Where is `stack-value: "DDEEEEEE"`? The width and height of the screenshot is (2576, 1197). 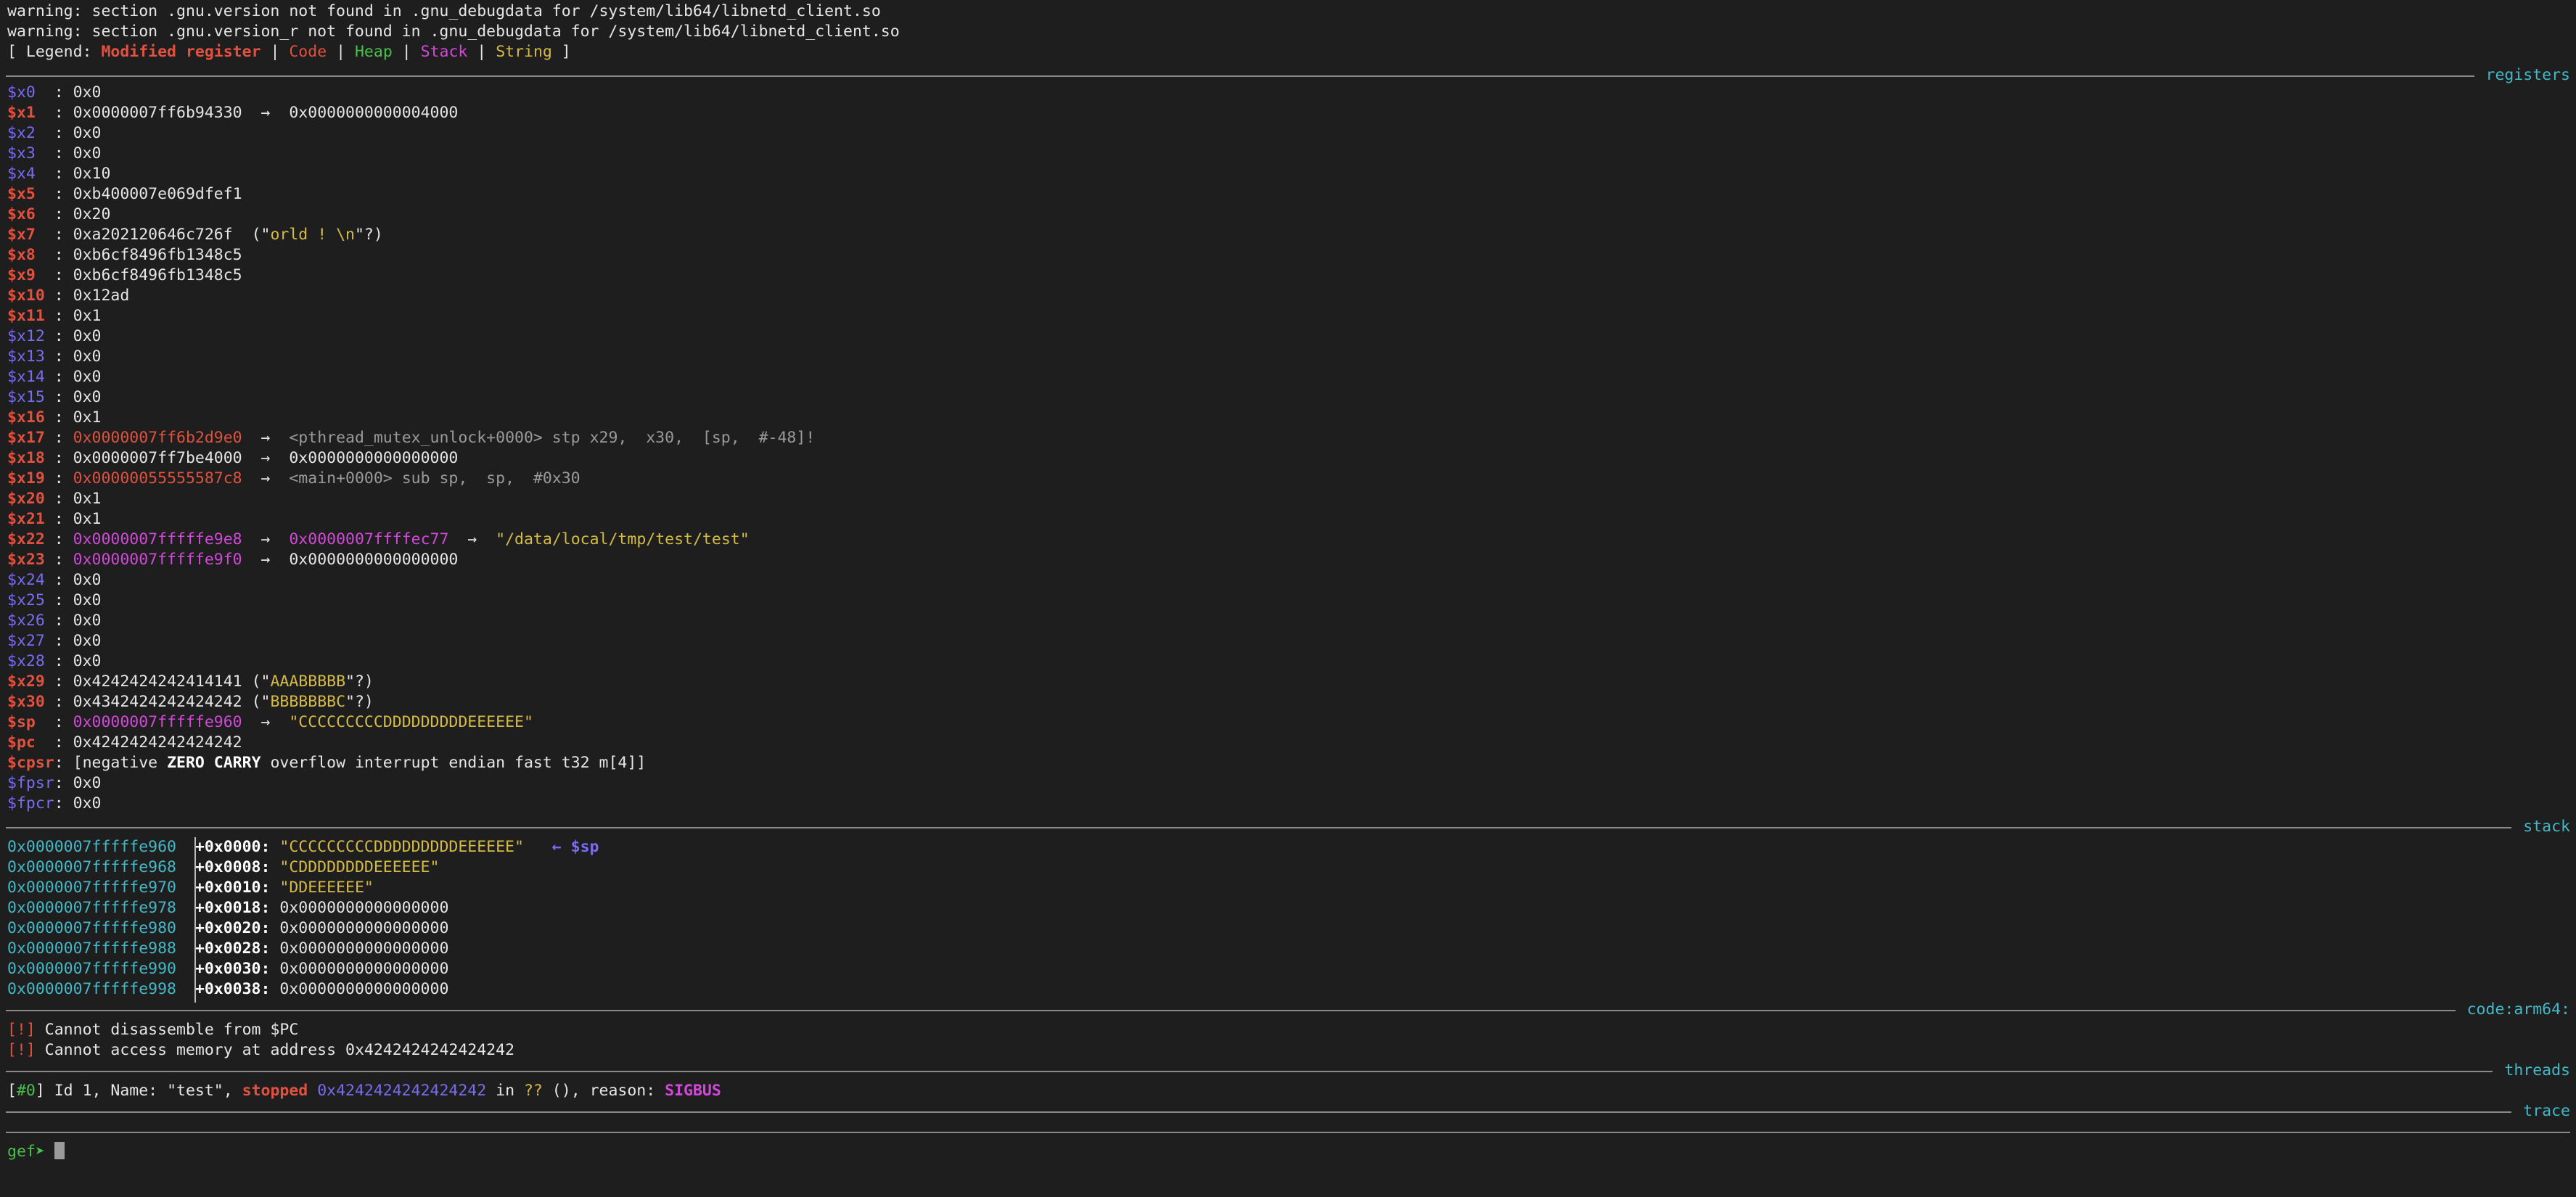
stack-value: "DDEEEEEE" is located at coordinates (326, 888).